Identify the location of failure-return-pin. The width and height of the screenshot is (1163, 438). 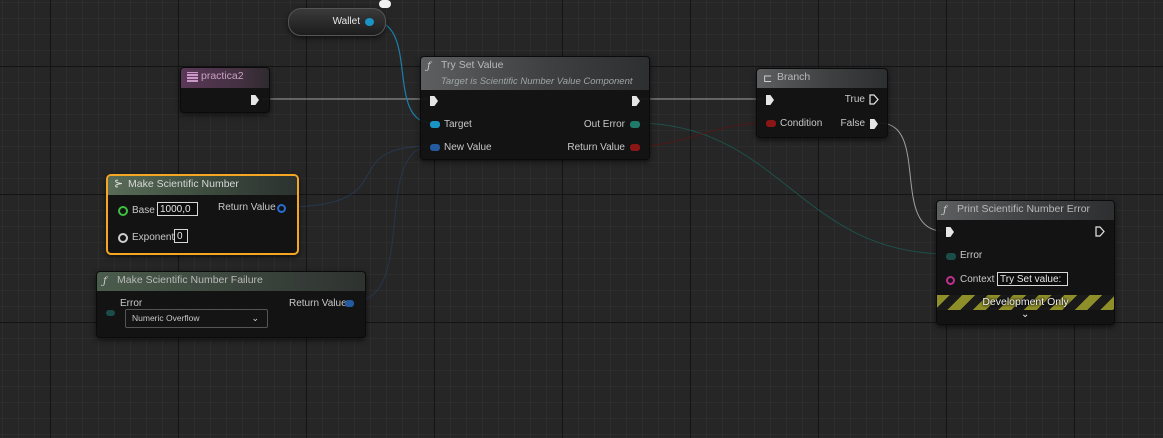
(349, 303).